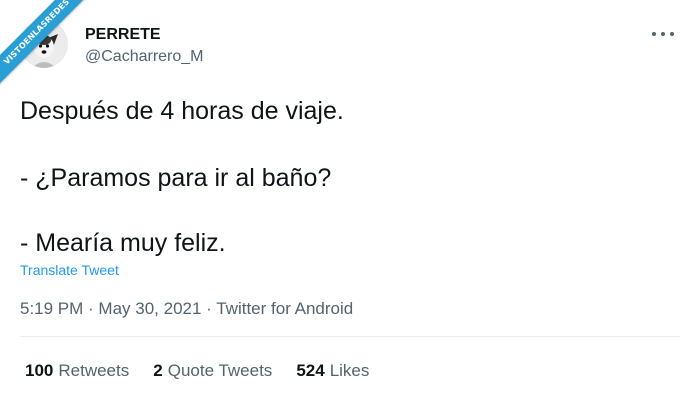  I want to click on divider, so click(350, 336).